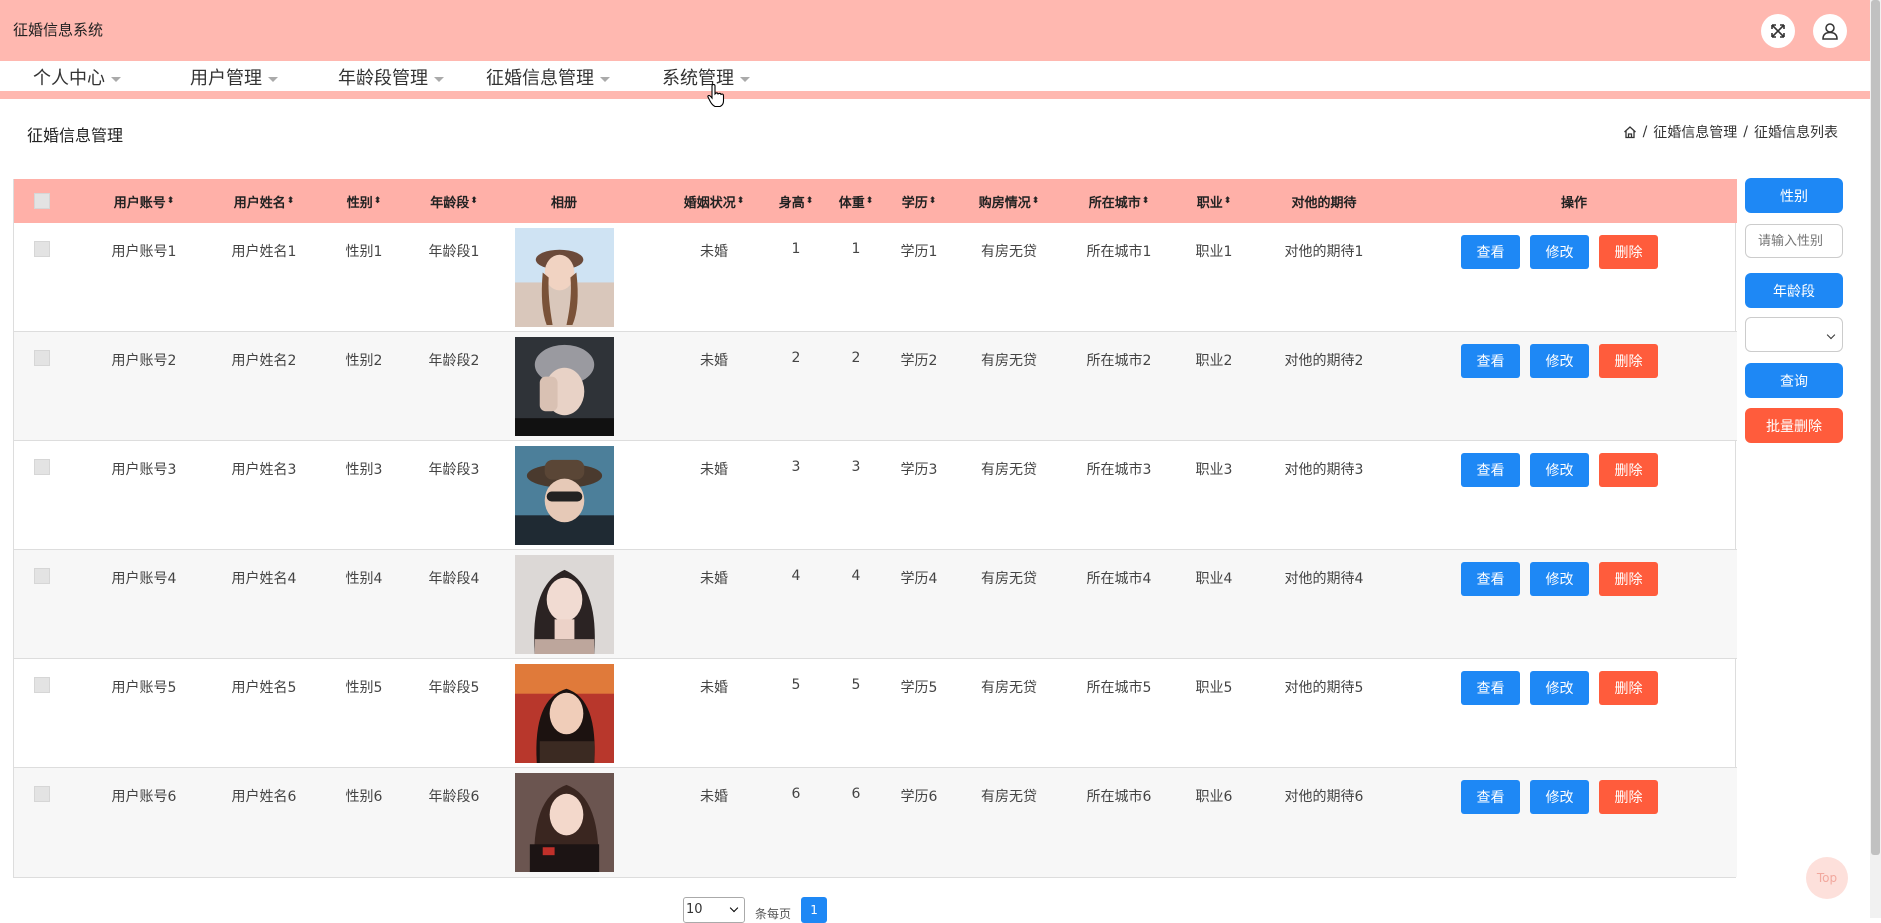 The height and width of the screenshot is (923, 1881). I want to click on page-number-current: 1, so click(814, 910).